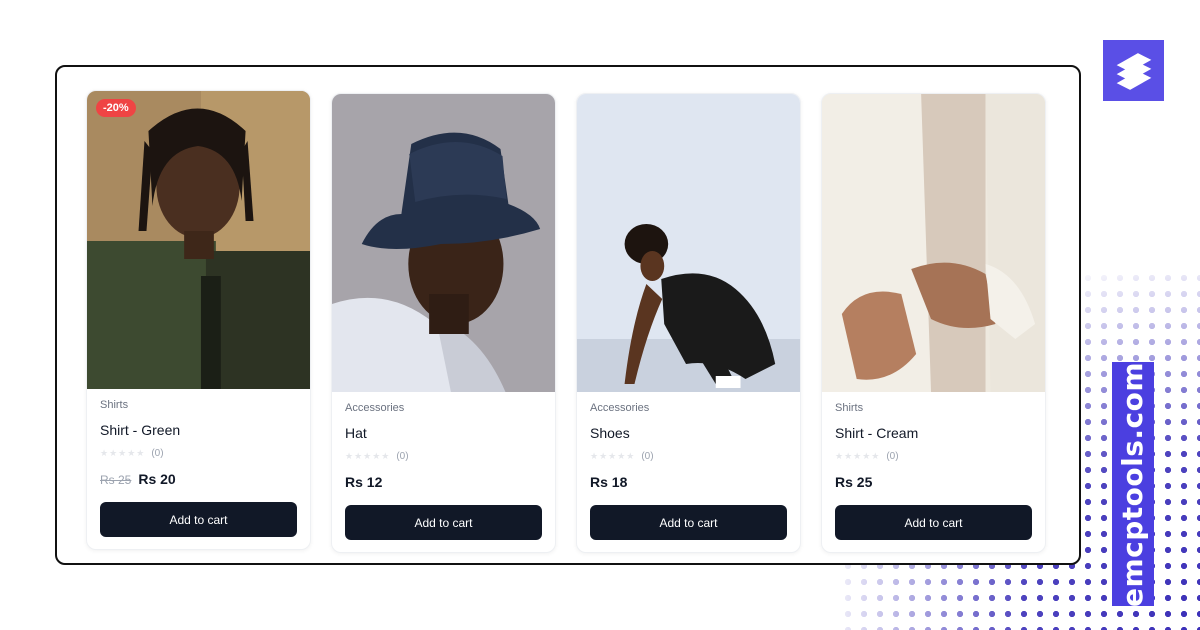 Image resolution: width=1200 pixels, height=630 pixels. I want to click on product-title: Hat, so click(443, 434).